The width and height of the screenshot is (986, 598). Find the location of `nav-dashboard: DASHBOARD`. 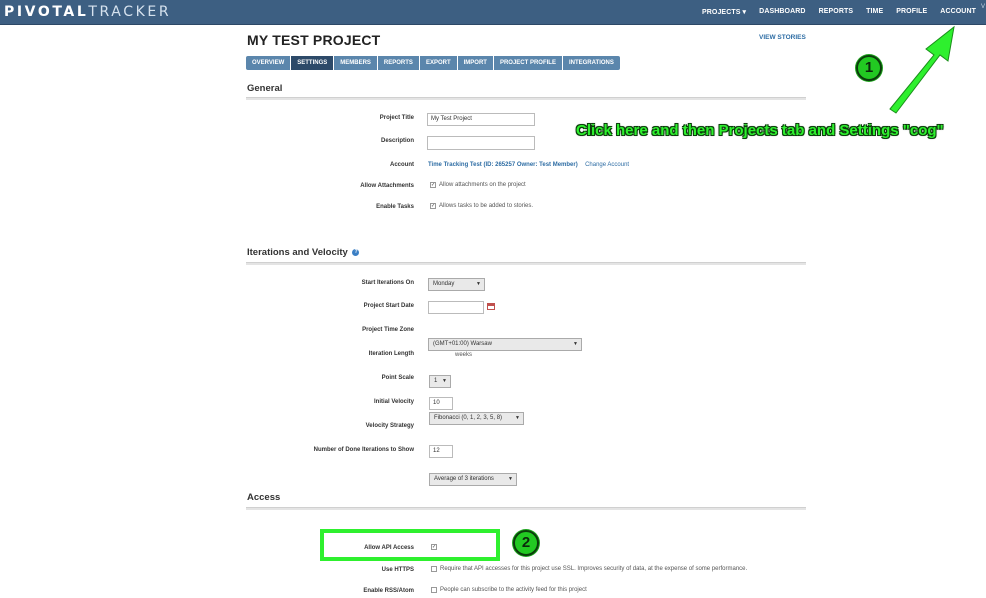

nav-dashboard: DASHBOARD is located at coordinates (782, 12).